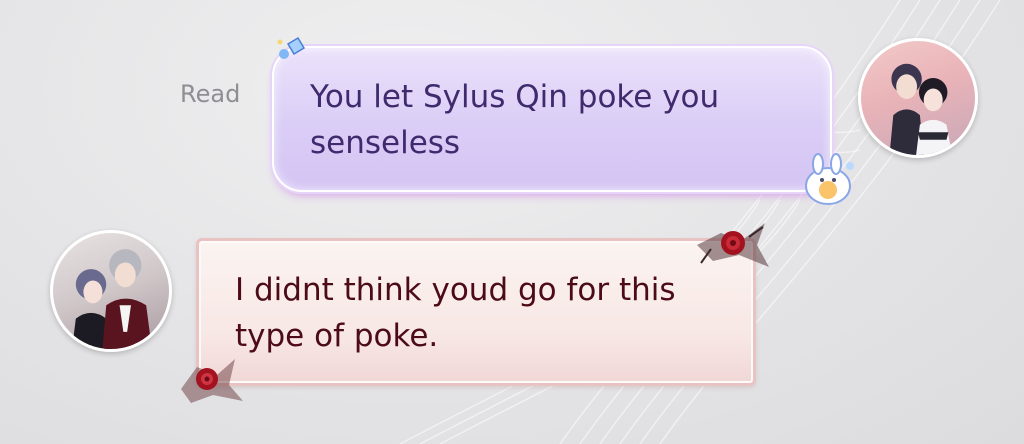 Image resolution: width=1024 pixels, height=444 pixels. I want to click on other-avatar, so click(111, 291).